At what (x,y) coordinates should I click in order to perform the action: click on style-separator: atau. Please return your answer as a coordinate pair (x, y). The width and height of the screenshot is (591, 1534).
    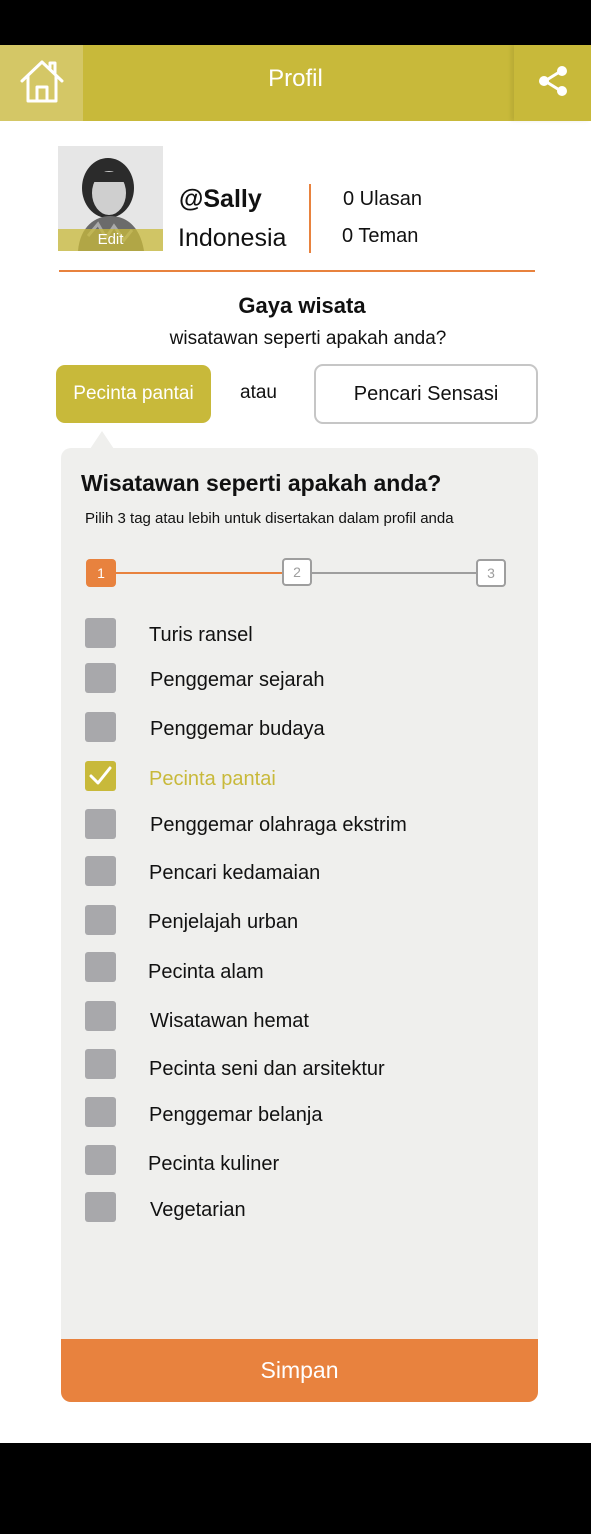
    Looking at the image, I should click on (258, 392).